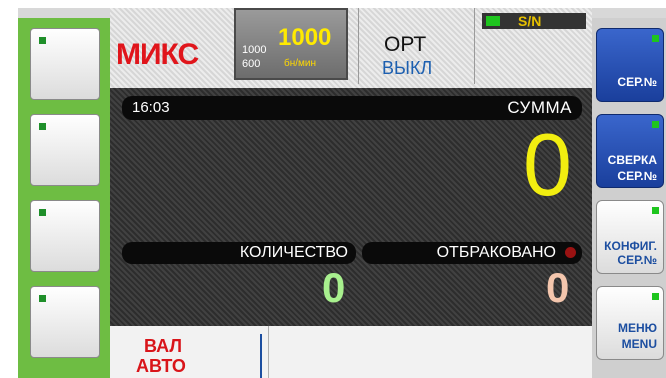  Describe the element at coordinates (157, 55) in the screenshot. I see `mode-button: МИКС` at that location.